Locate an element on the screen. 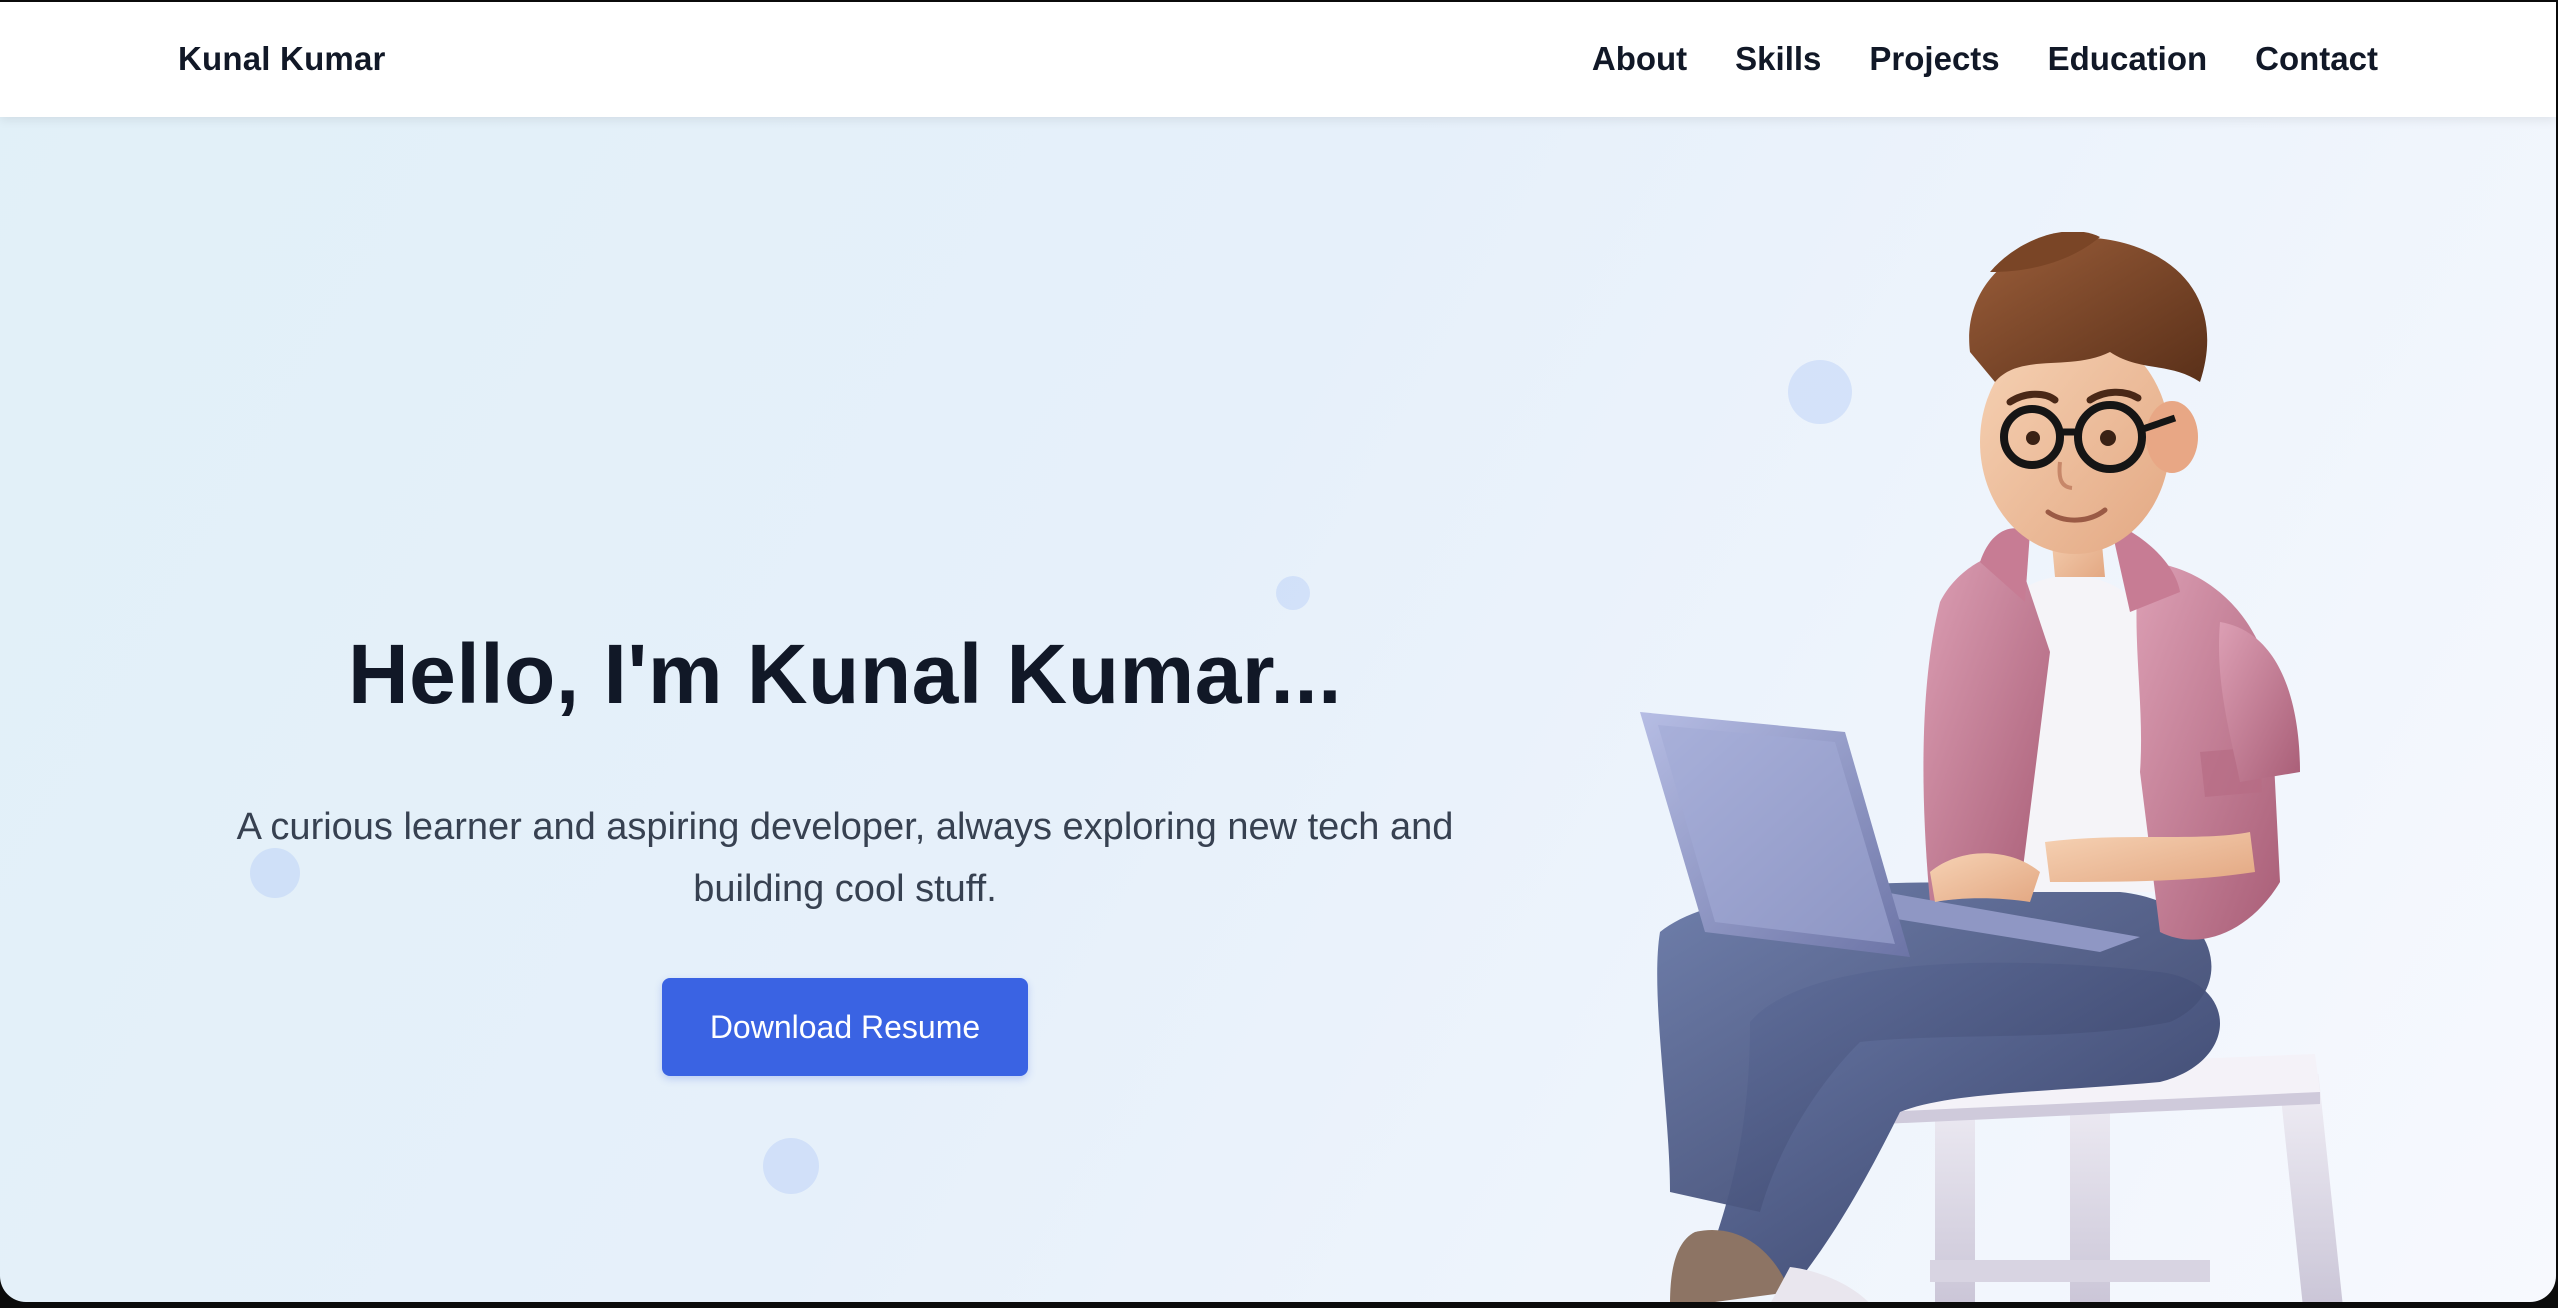 Image resolution: width=2558 pixels, height=1308 pixels. nav-links: About Skills Projects Education Contact is located at coordinates (1985, 59).